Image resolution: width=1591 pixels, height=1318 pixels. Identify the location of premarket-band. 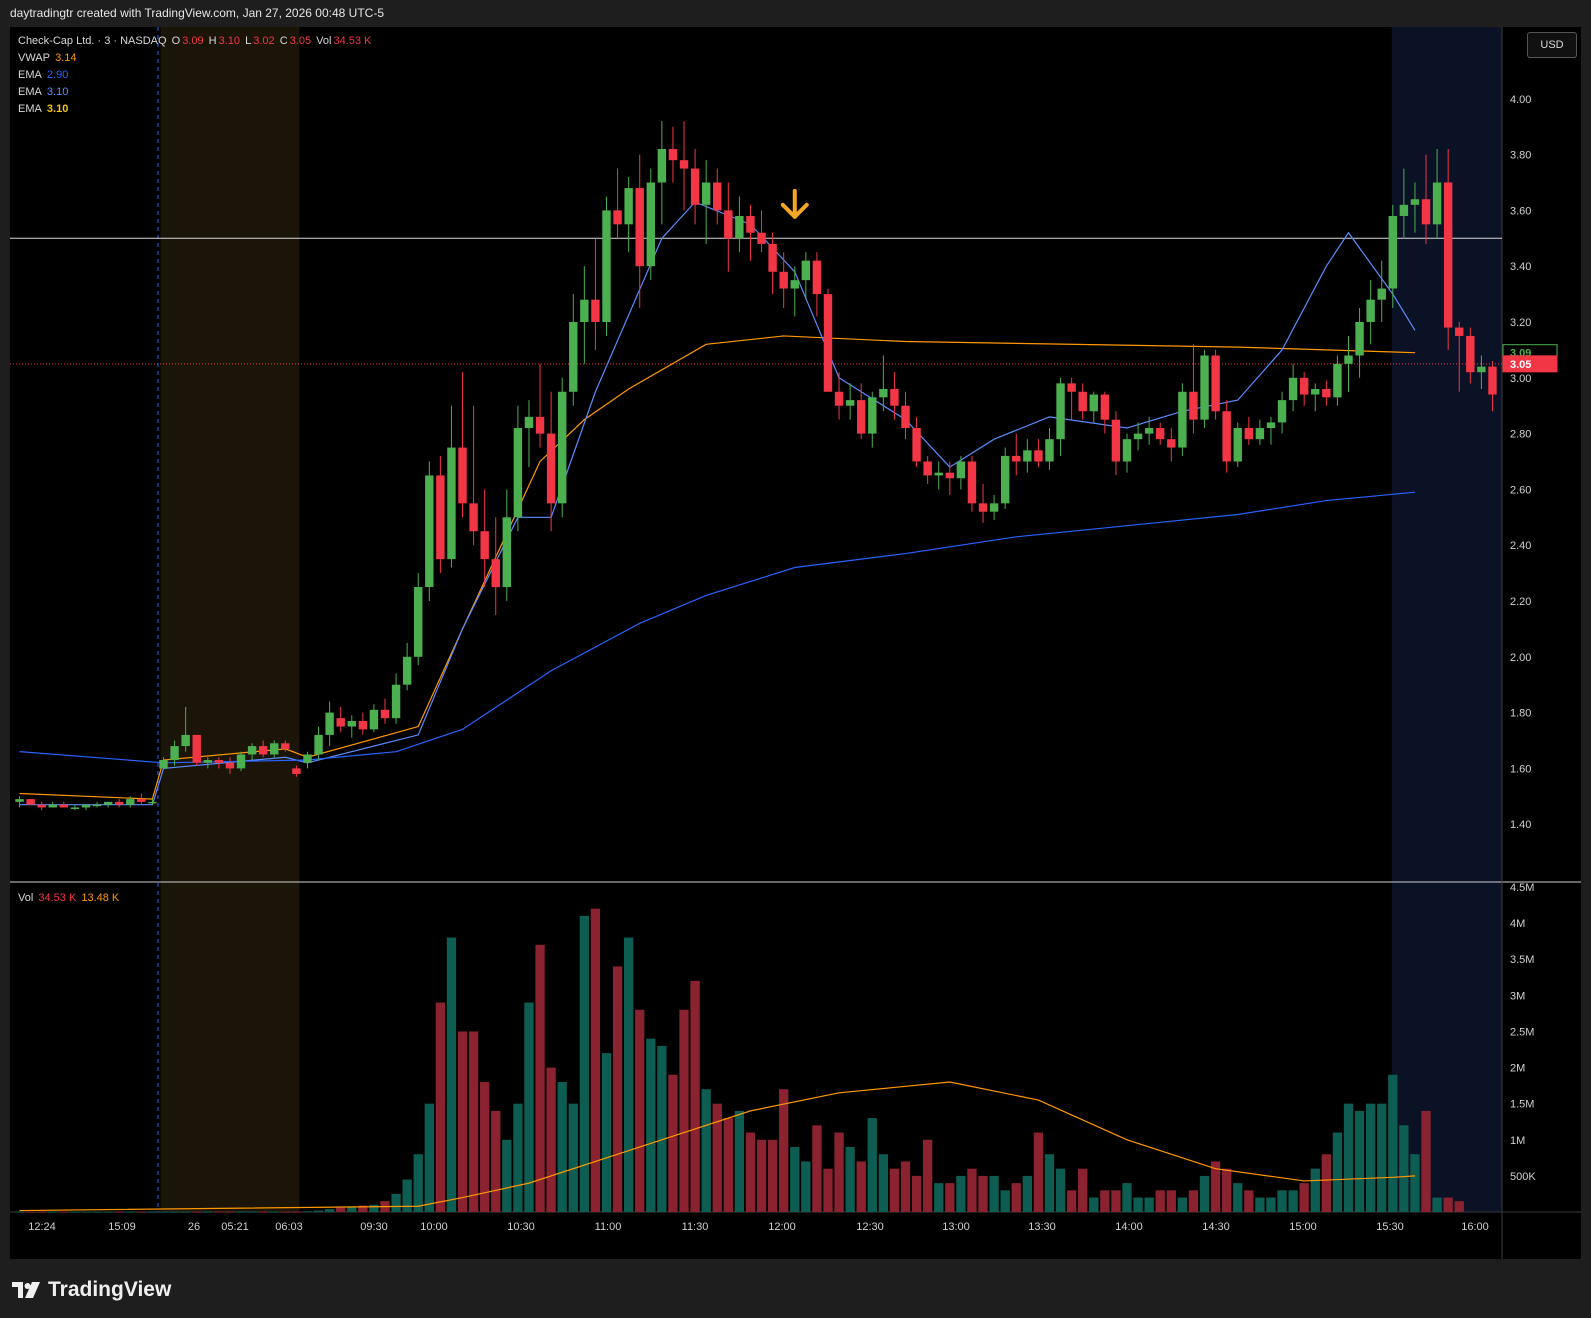
(230, 619).